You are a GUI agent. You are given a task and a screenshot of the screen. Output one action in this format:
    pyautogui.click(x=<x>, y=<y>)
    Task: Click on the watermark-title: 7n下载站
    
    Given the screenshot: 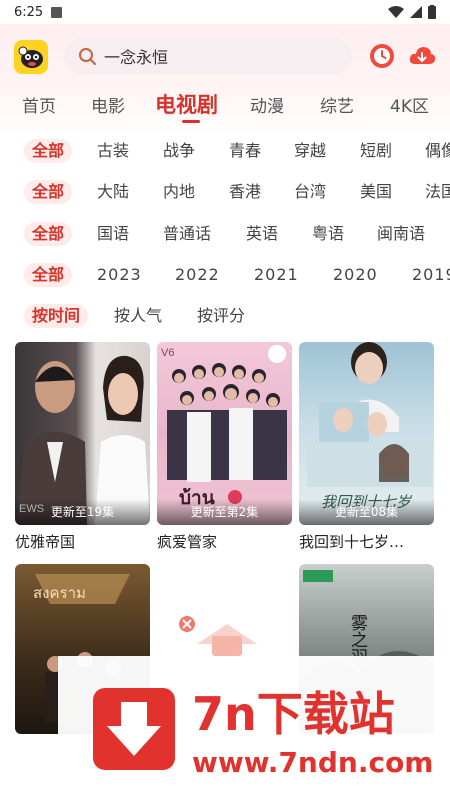 What is the action you would take?
    pyautogui.click(x=293, y=714)
    